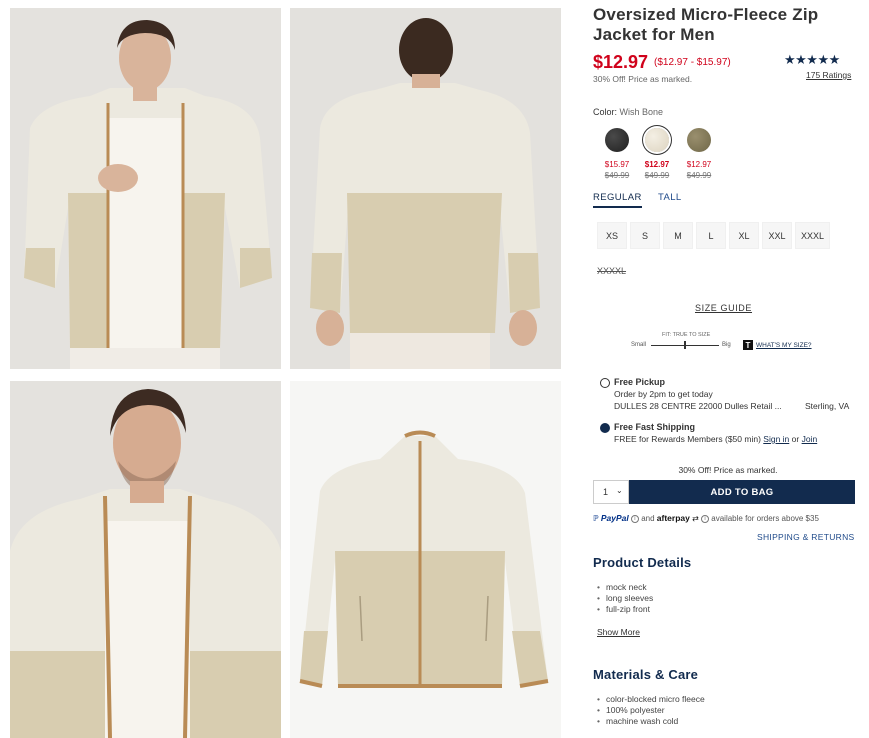 The height and width of the screenshot is (738, 869). Describe the element at coordinates (631, 710) in the screenshot. I see `material-item: 100% polyester` at that location.